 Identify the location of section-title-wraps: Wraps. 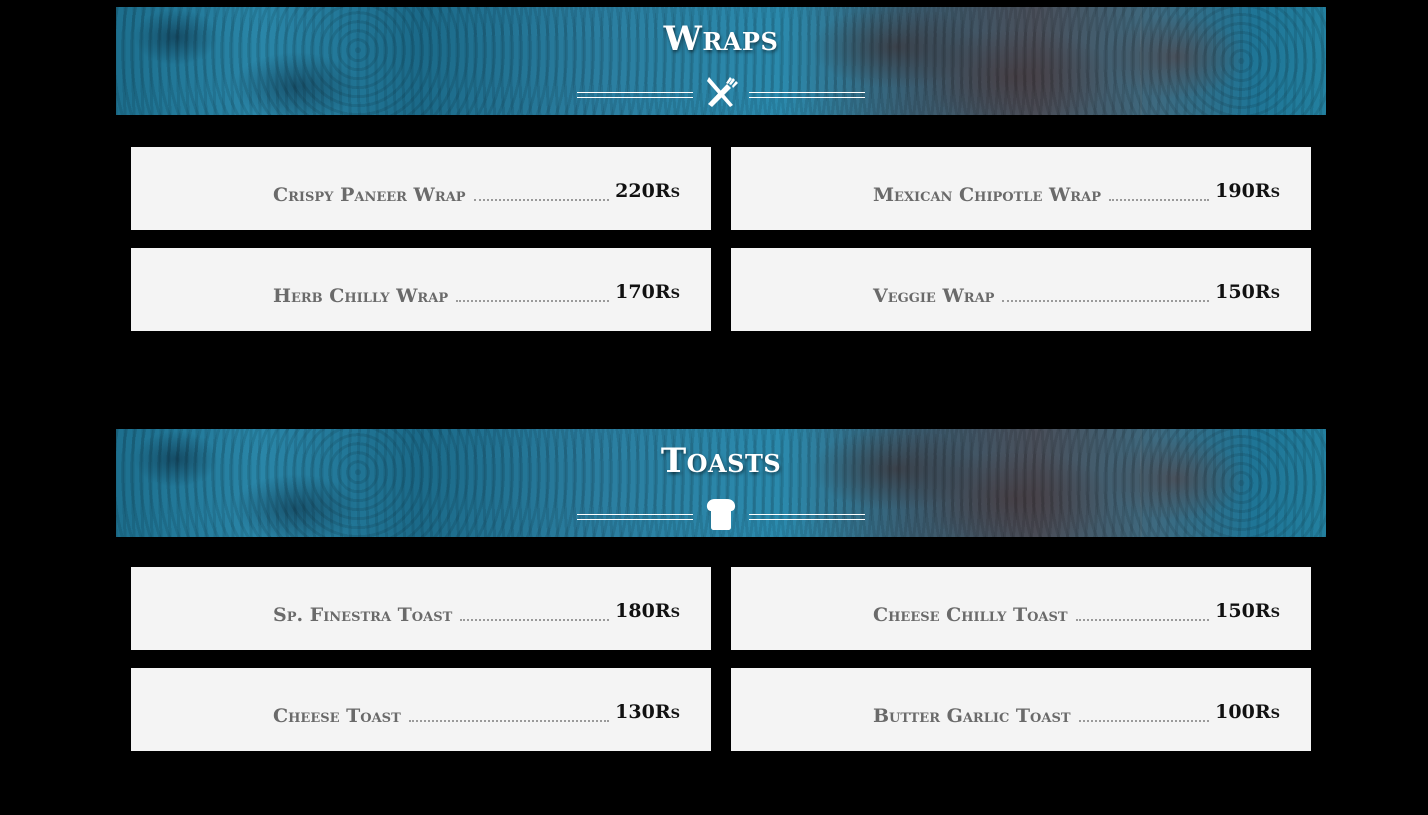
(721, 39).